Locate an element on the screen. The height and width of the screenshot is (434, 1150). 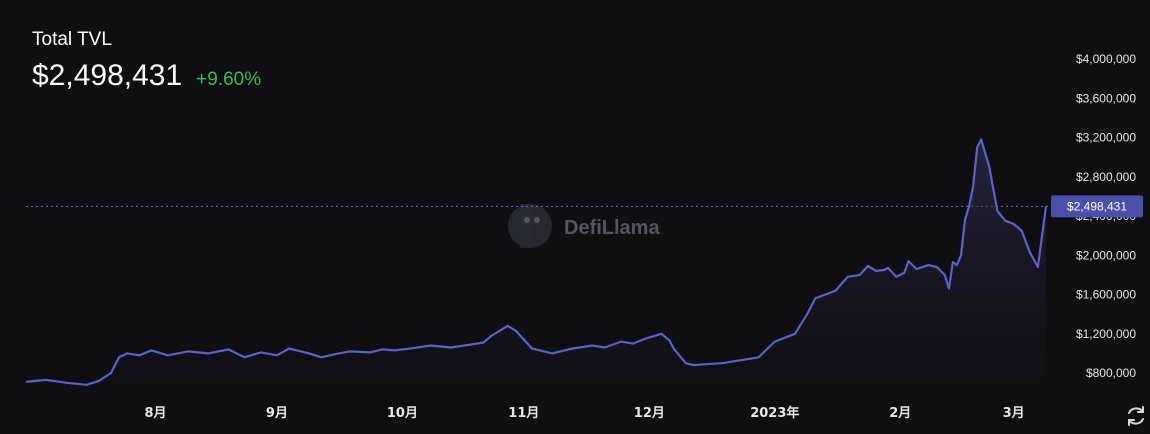
y-tick-label: $2,800,000 is located at coordinates (1106, 177).